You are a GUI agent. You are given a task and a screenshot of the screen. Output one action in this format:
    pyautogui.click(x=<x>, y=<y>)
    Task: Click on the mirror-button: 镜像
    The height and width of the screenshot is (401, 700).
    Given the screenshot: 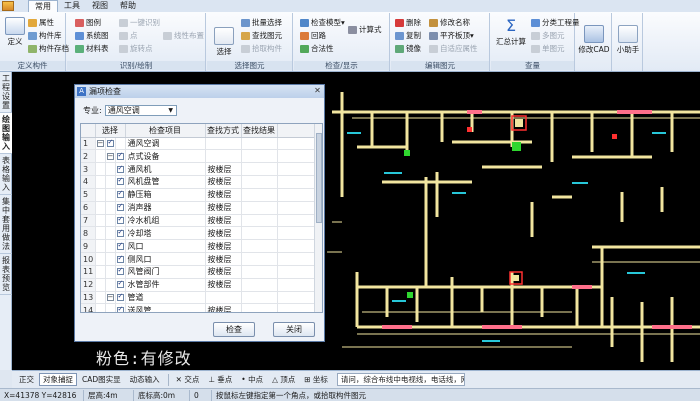 What is the action you would take?
    pyautogui.click(x=408, y=48)
    